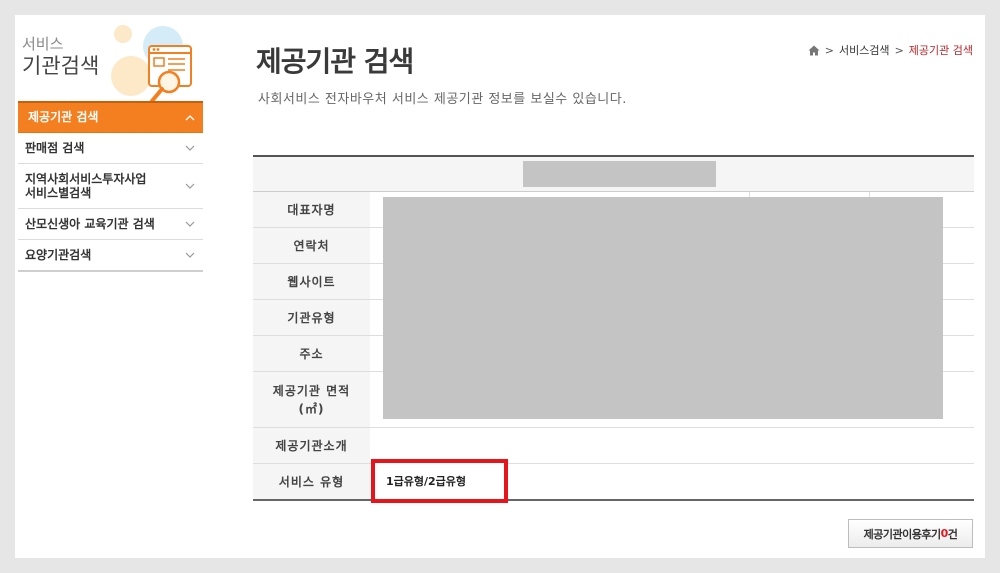 The image size is (1000, 573). What do you see at coordinates (311, 281) in the screenshot?
I see `row-label: 웹사이트` at bounding box center [311, 281].